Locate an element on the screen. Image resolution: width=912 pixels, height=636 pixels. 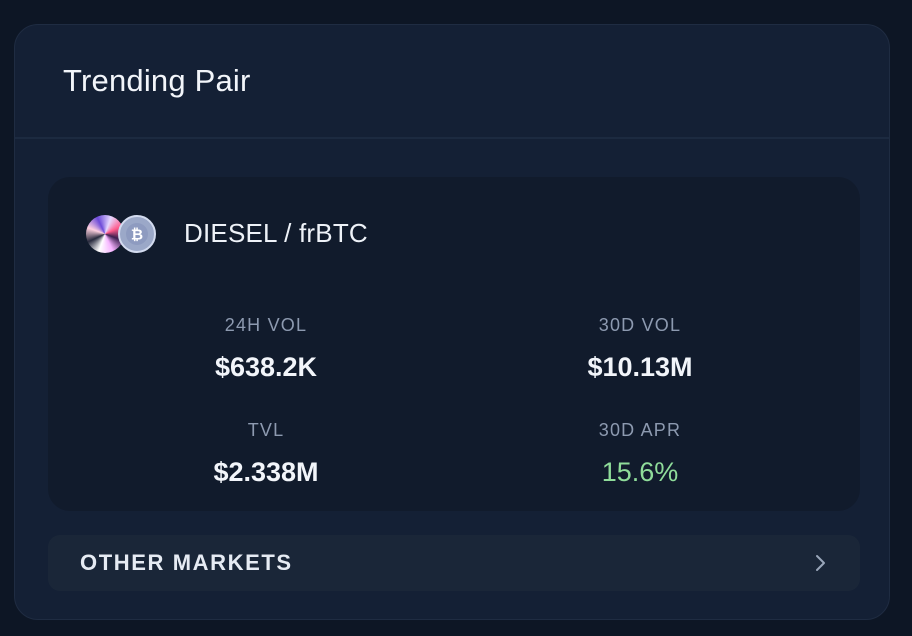
stat-30d-apr: 30D APR 15.6% is located at coordinates (640, 454).